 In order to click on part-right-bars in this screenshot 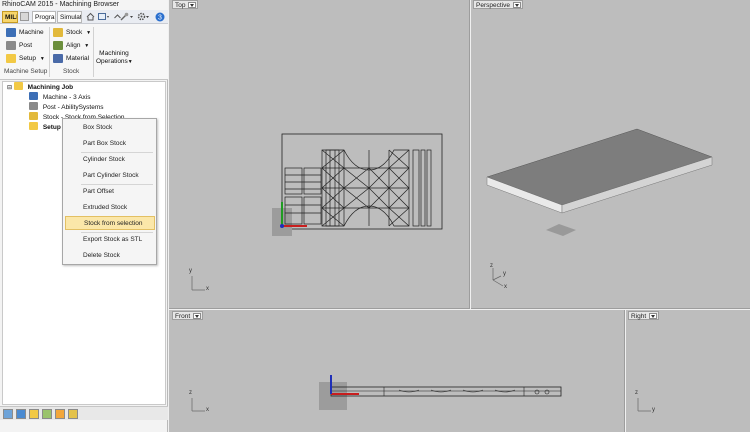, I will do `click(422, 188)`.